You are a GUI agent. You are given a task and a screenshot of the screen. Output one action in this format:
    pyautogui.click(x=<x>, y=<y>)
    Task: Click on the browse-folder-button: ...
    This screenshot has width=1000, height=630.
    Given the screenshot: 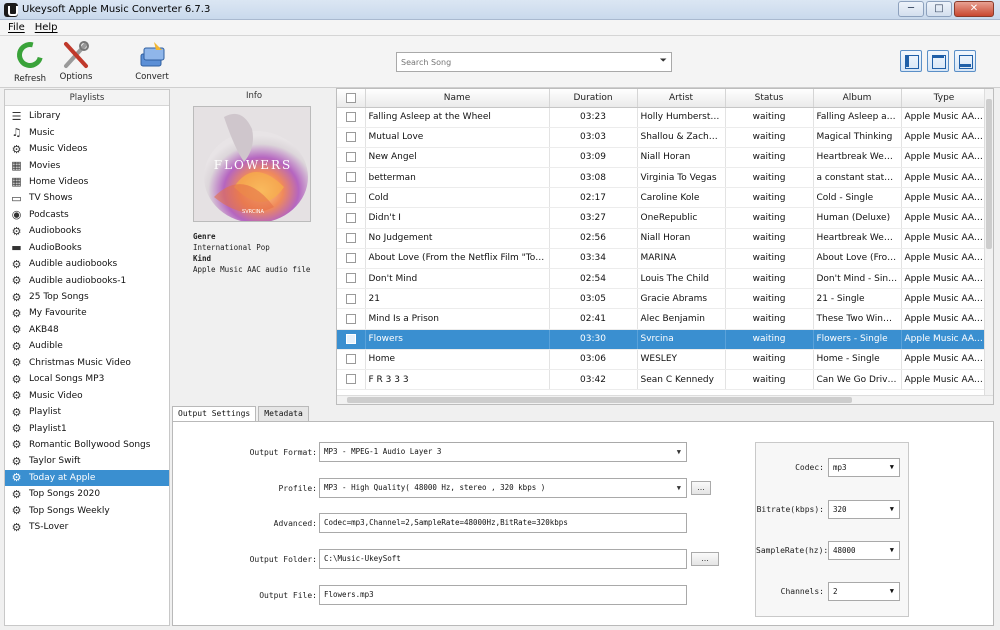 What is the action you would take?
    pyautogui.click(x=705, y=559)
    